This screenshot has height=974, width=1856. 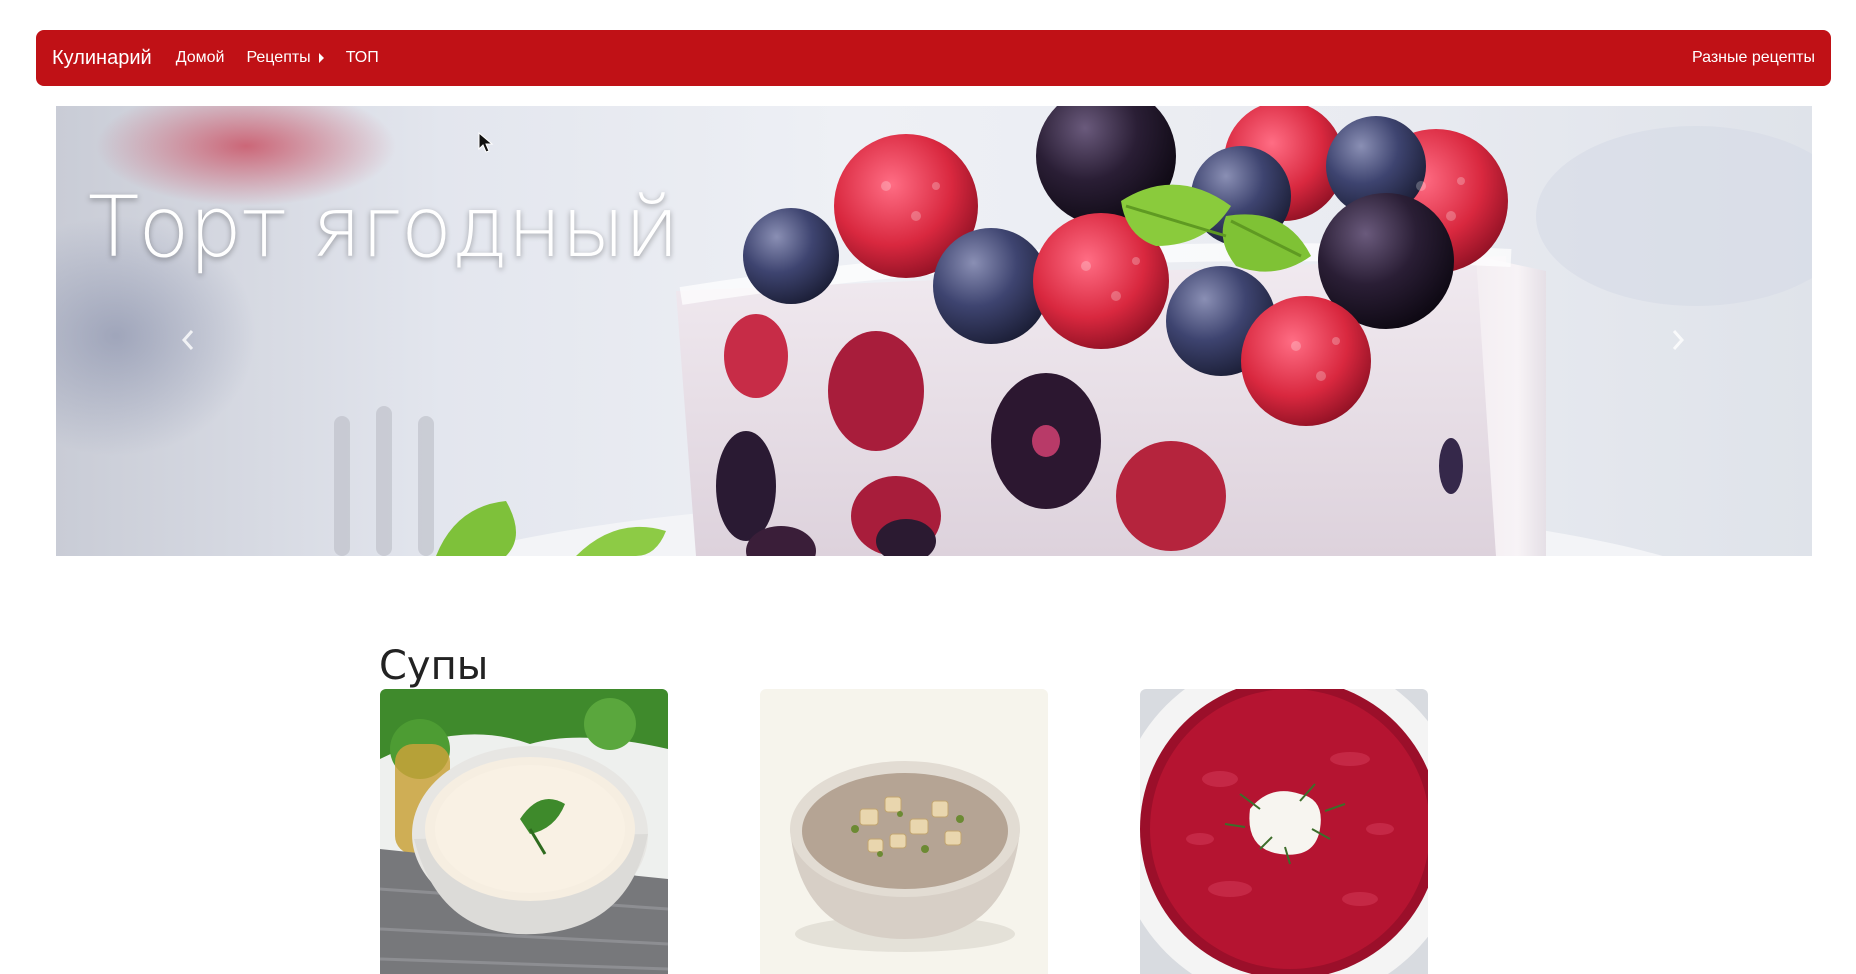 What do you see at coordinates (434, 666) in the screenshot?
I see `section-title-soups: Супы` at bounding box center [434, 666].